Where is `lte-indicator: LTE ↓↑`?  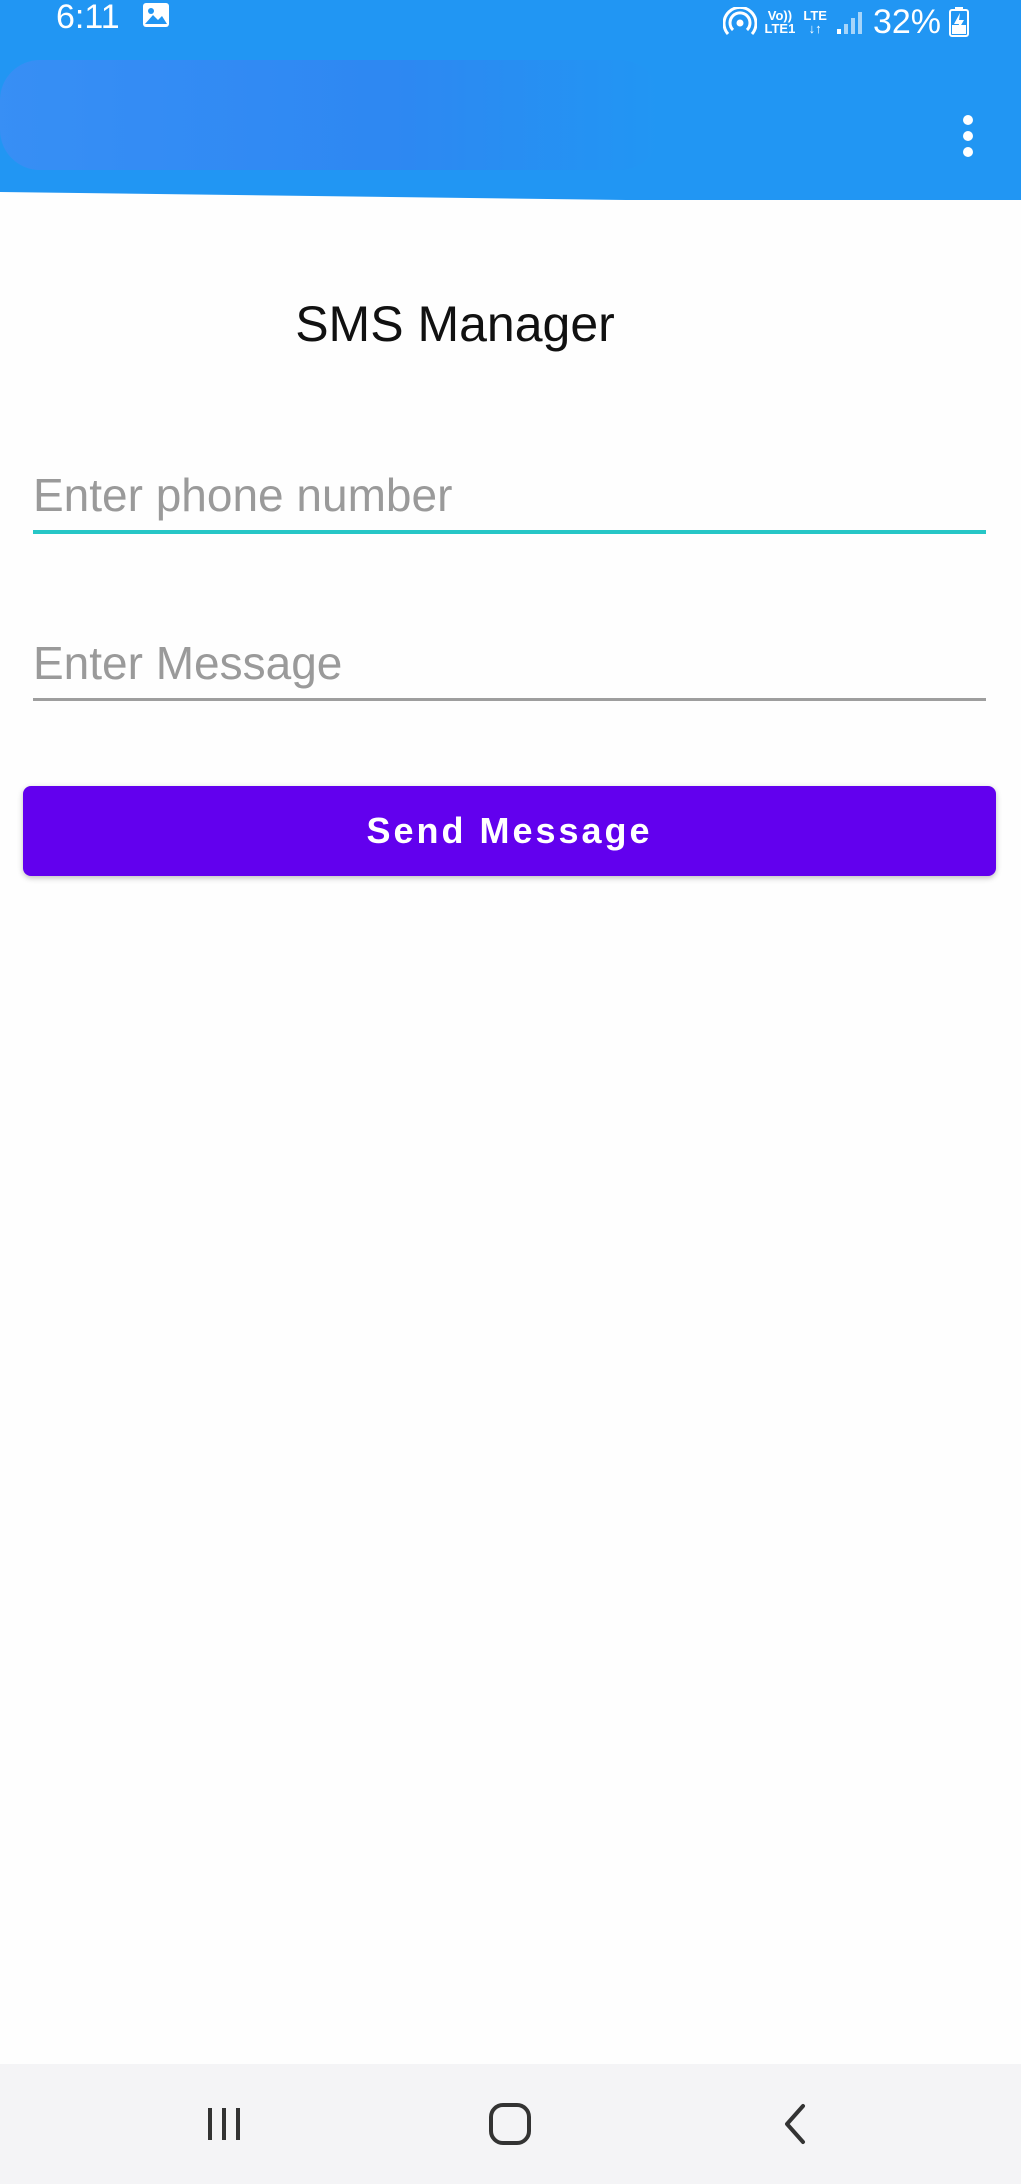 lte-indicator: LTE ↓↑ is located at coordinates (815, 22).